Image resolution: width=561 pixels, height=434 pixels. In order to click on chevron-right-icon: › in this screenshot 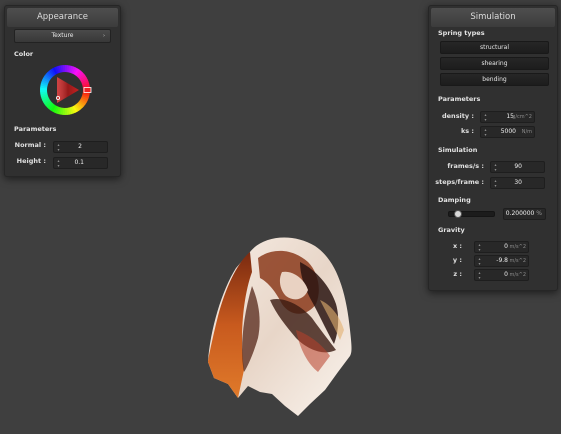, I will do `click(104, 36)`.